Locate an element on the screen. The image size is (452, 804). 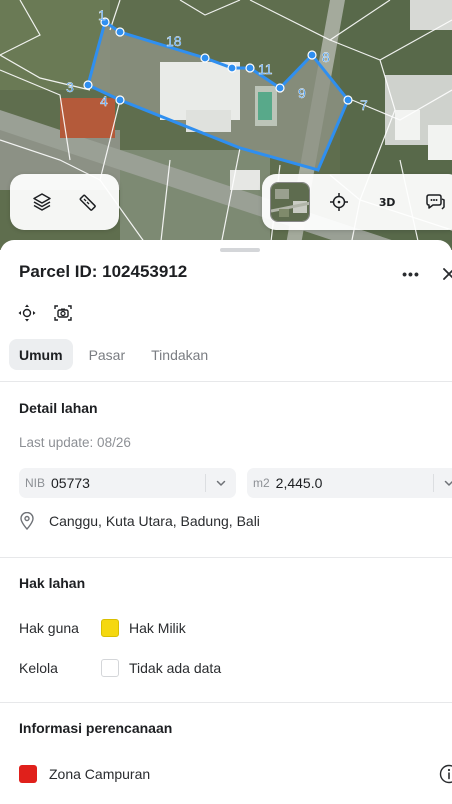
last-update-text: Last update: 08/26 is located at coordinates (75, 442).